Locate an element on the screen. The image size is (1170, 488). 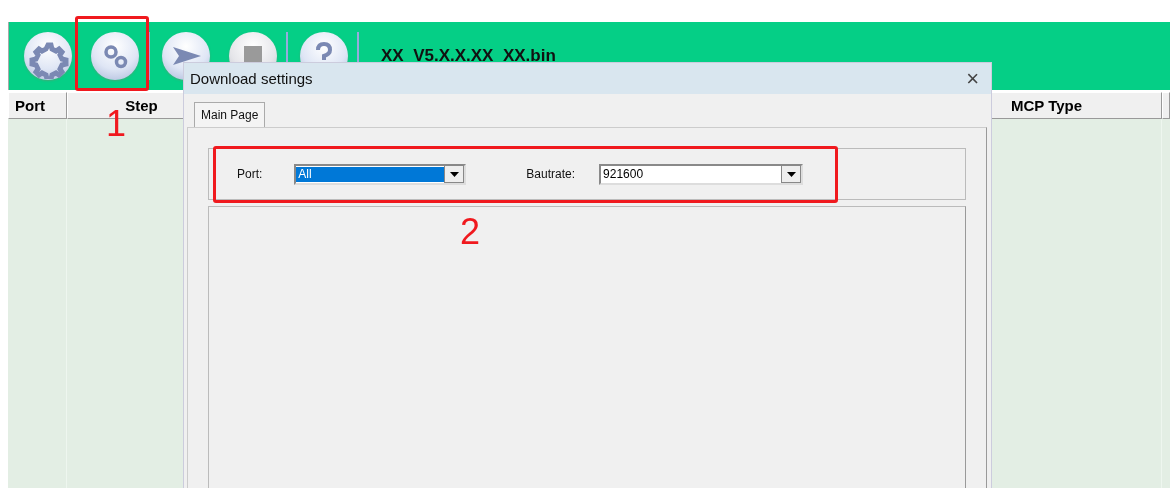
arrow-icon is located at coordinates (187, 56).